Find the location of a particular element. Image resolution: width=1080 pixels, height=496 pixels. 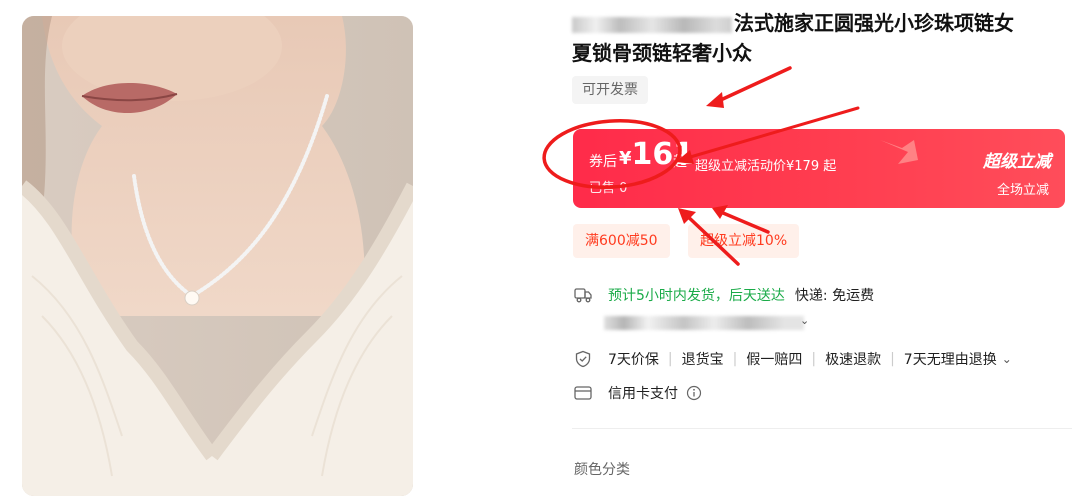

coupon-tag: 满600减50 is located at coordinates (621, 241).